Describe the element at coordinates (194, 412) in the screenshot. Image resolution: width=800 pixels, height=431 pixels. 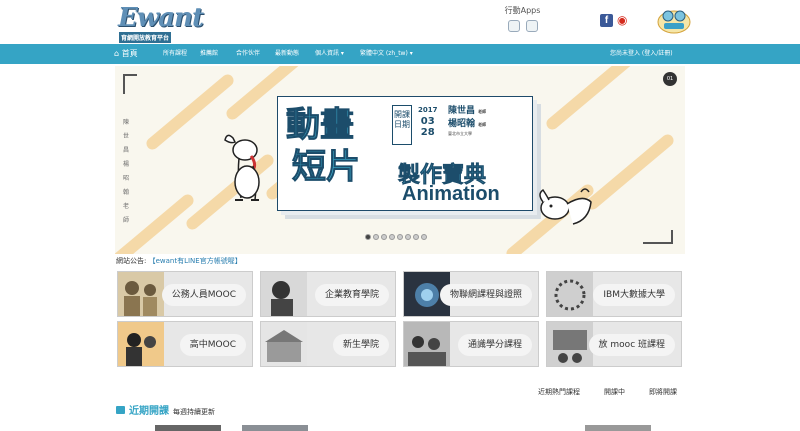
I see `section-subtitle: 每週持續更新` at that location.